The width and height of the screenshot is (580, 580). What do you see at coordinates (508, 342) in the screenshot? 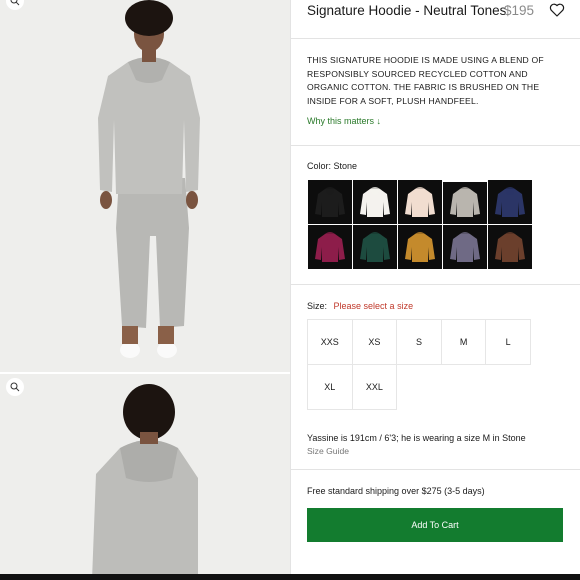
I see `size-option: L` at bounding box center [508, 342].